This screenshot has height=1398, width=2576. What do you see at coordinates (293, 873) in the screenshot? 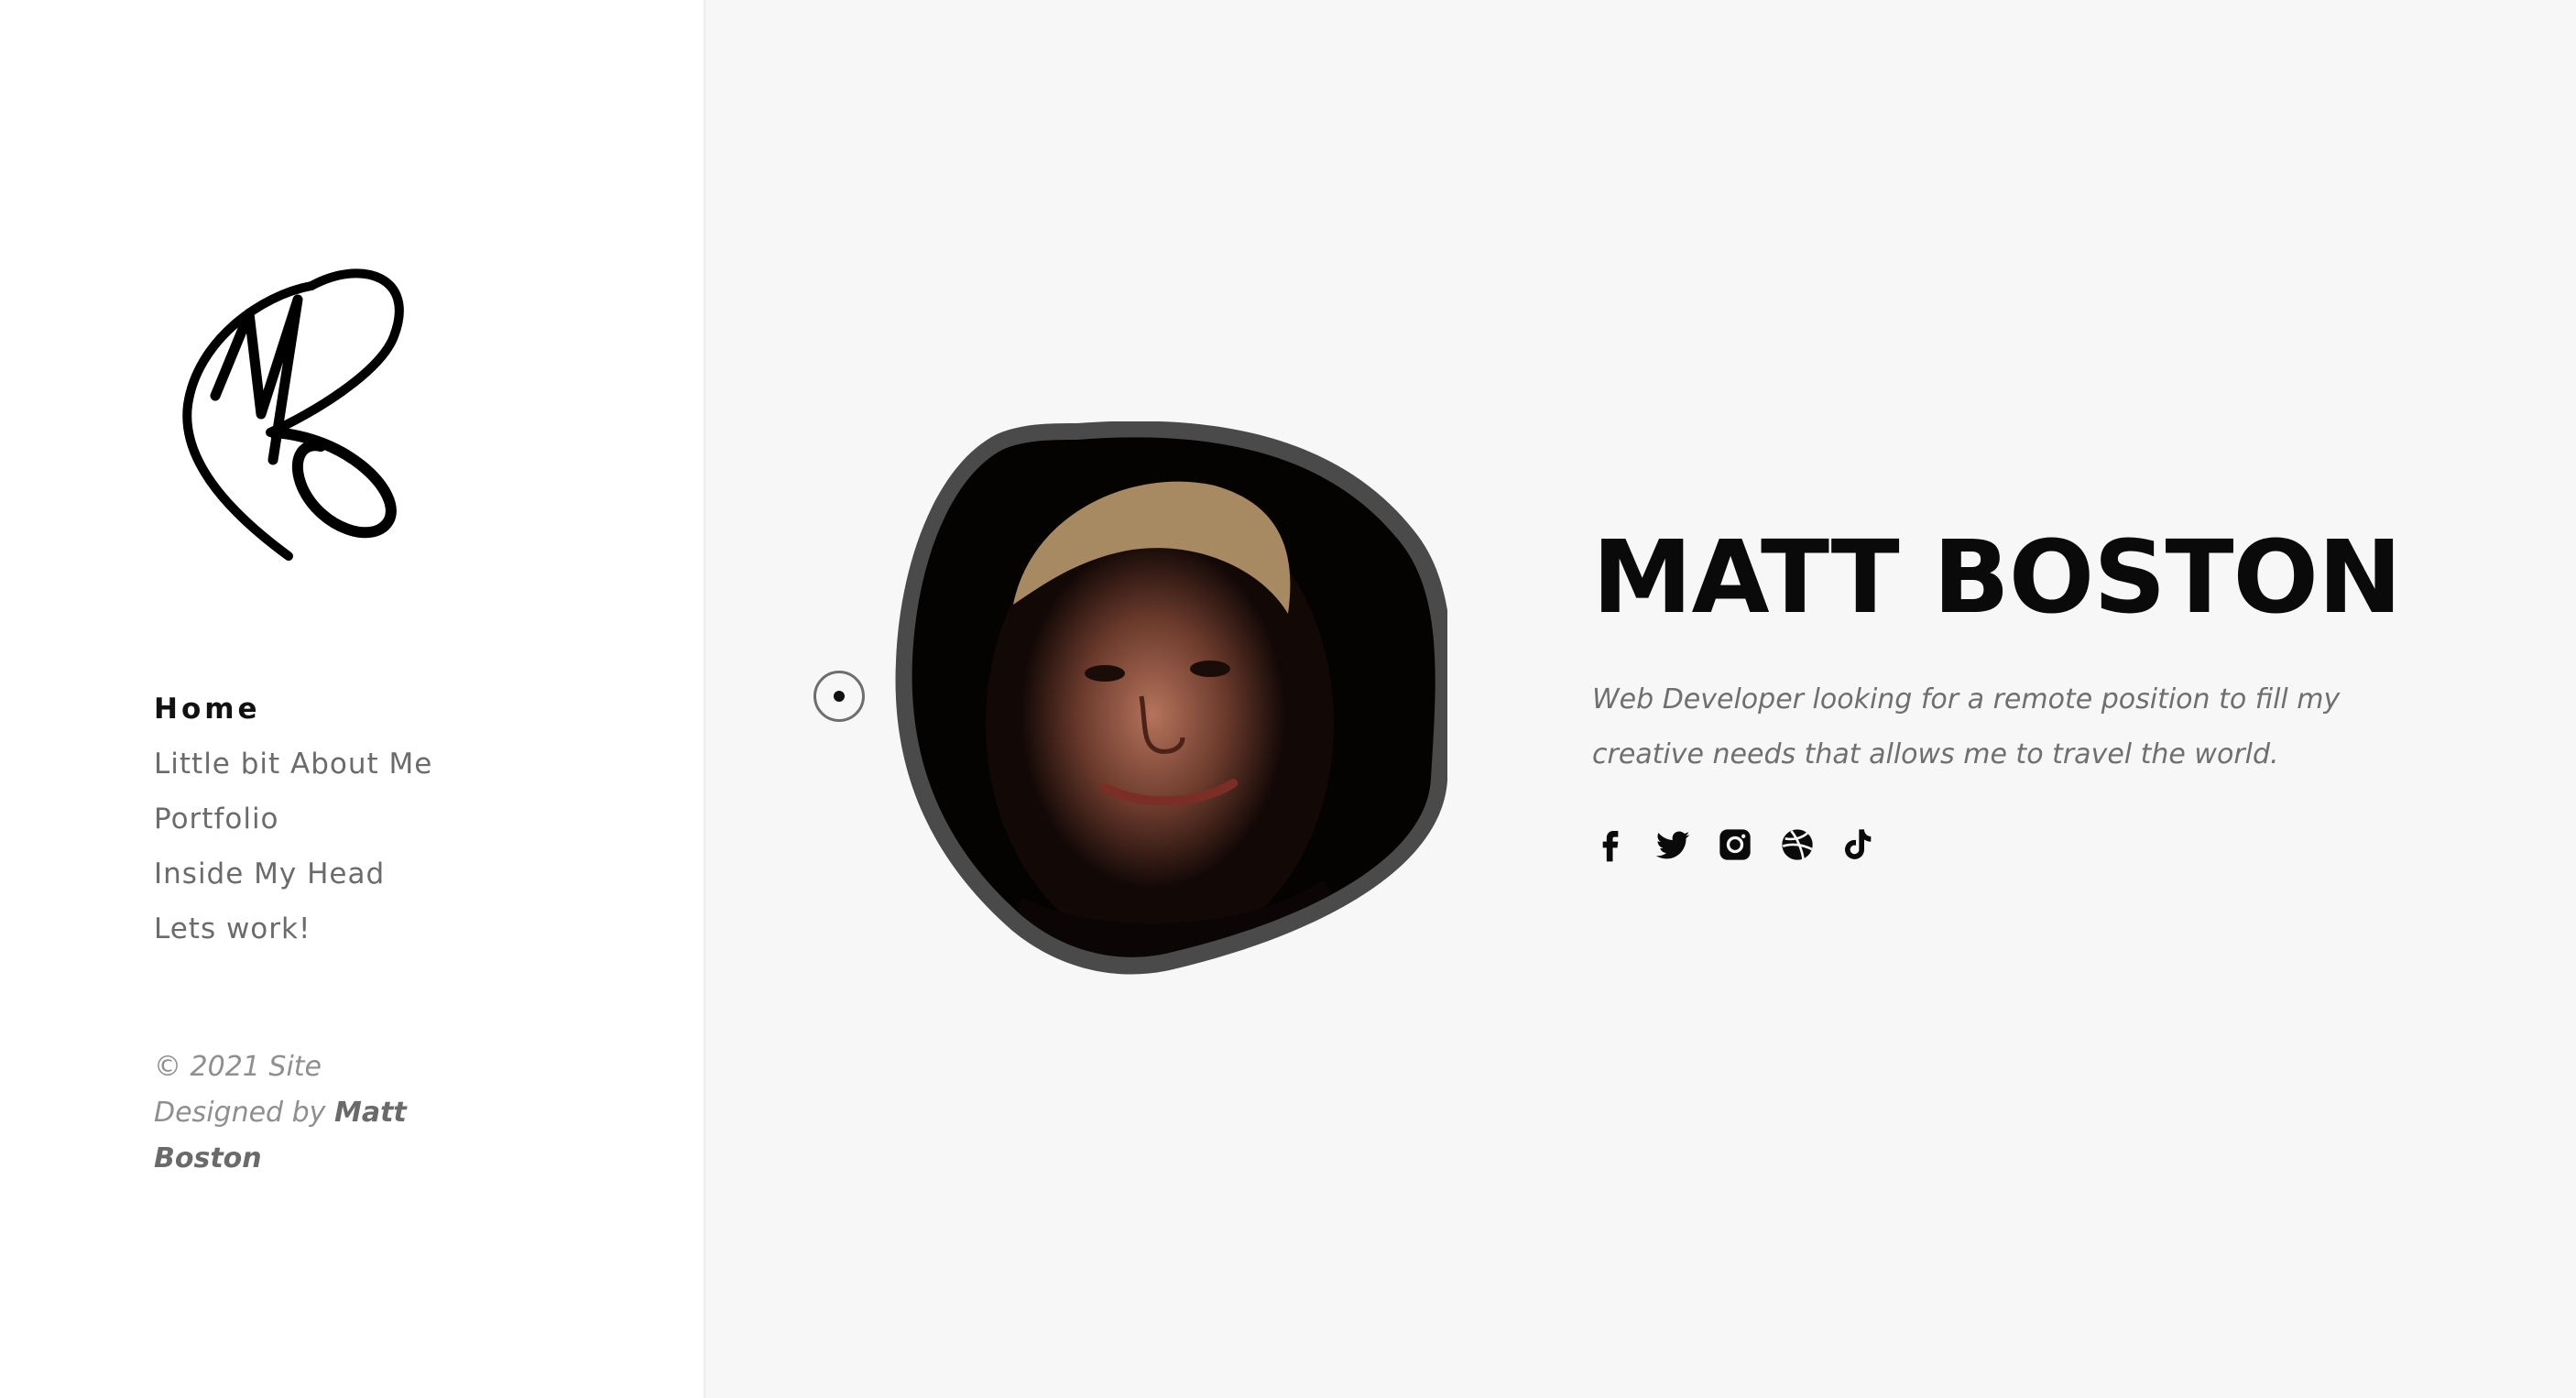
I see `nav-item-inside-my-head: Inside My Head` at bounding box center [293, 873].